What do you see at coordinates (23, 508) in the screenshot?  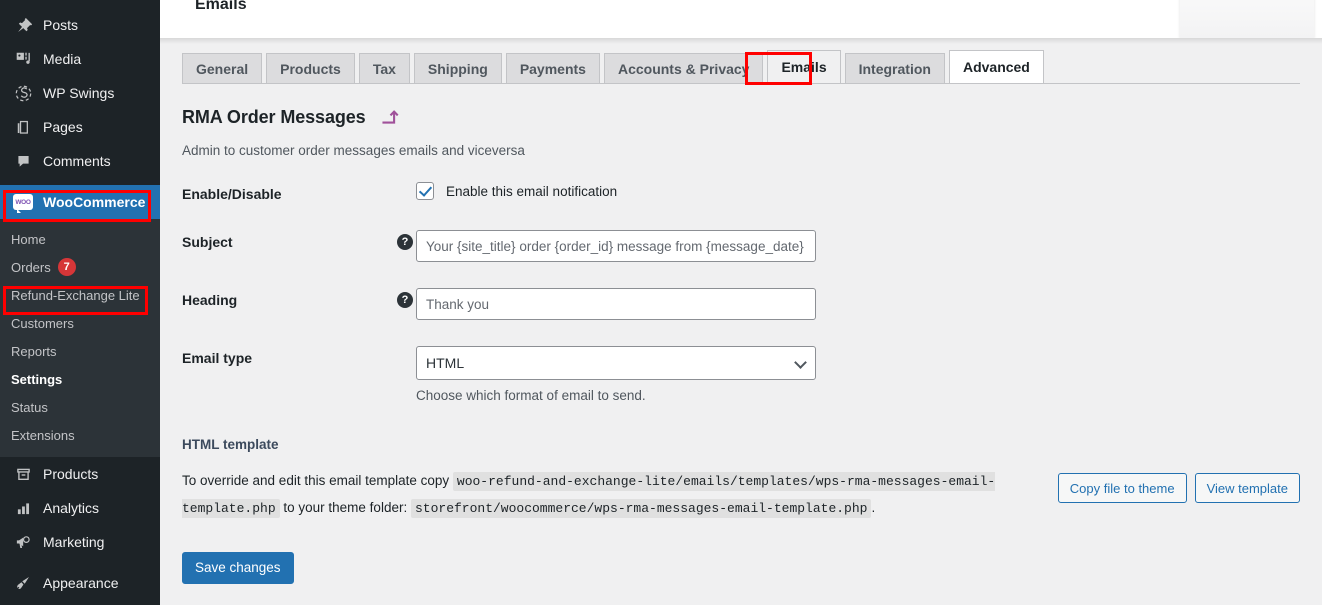 I see `bar-chart-icon` at bounding box center [23, 508].